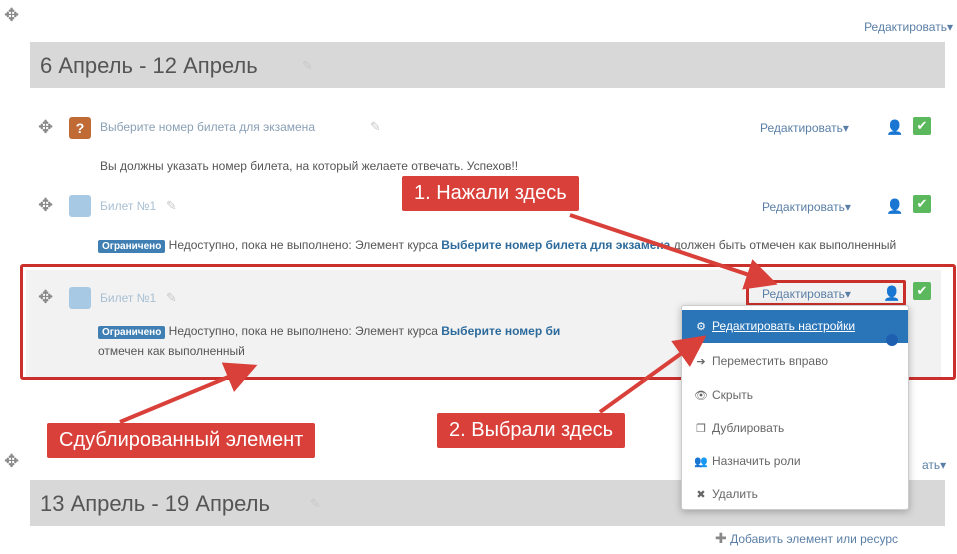 The width and height of the screenshot is (957, 554). What do you see at coordinates (673, 251) in the screenshot?
I see `arrow-to-edit-menu` at bounding box center [673, 251].